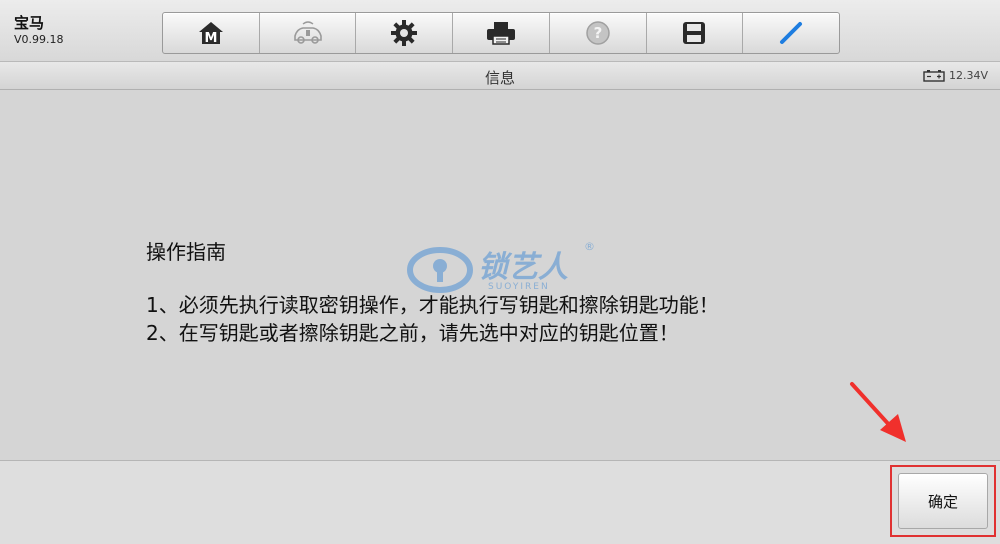  Describe the element at coordinates (934, 76) in the screenshot. I see `battery-icon` at that location.